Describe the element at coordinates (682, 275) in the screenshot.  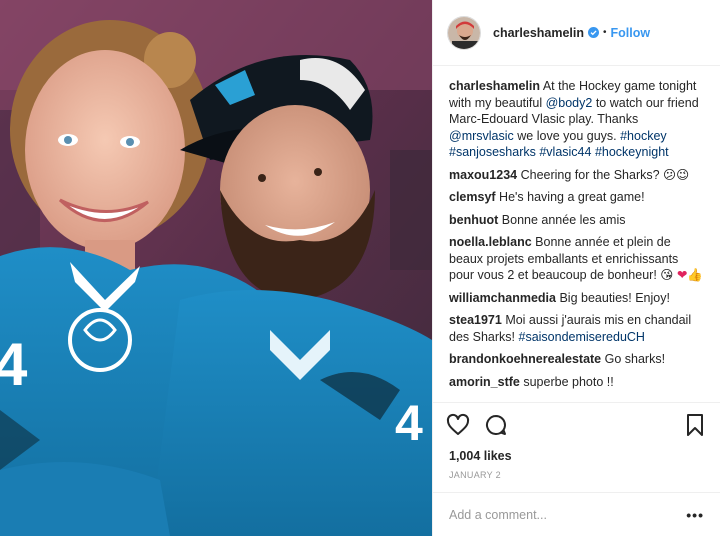
I see `emoji-heart: ❤` at that location.